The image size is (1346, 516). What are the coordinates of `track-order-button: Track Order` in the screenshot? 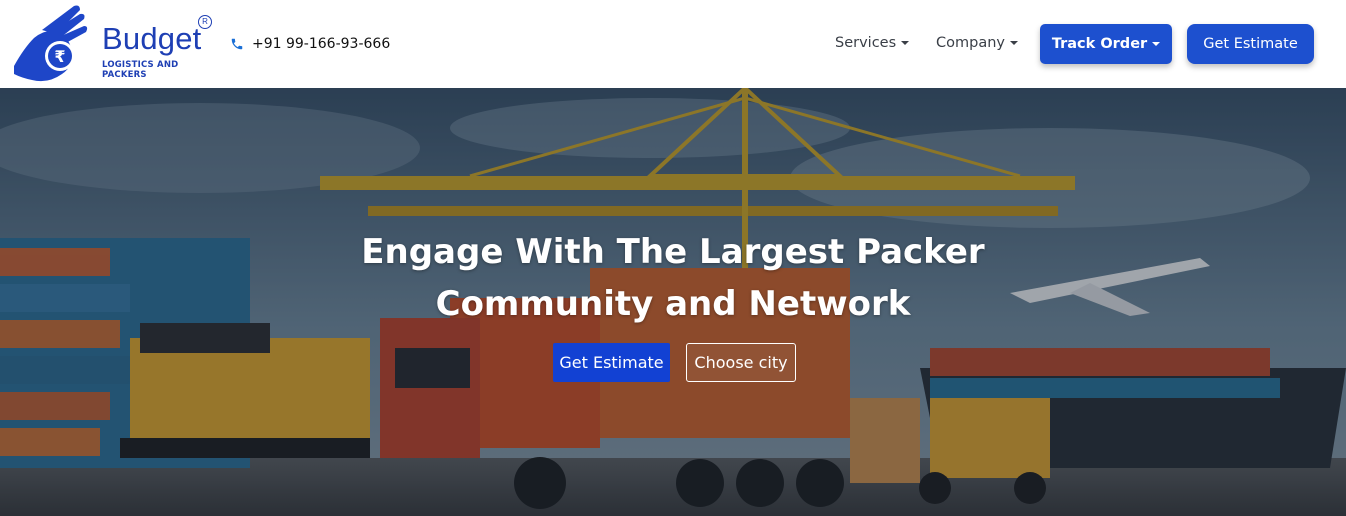 It's located at (1106, 44).